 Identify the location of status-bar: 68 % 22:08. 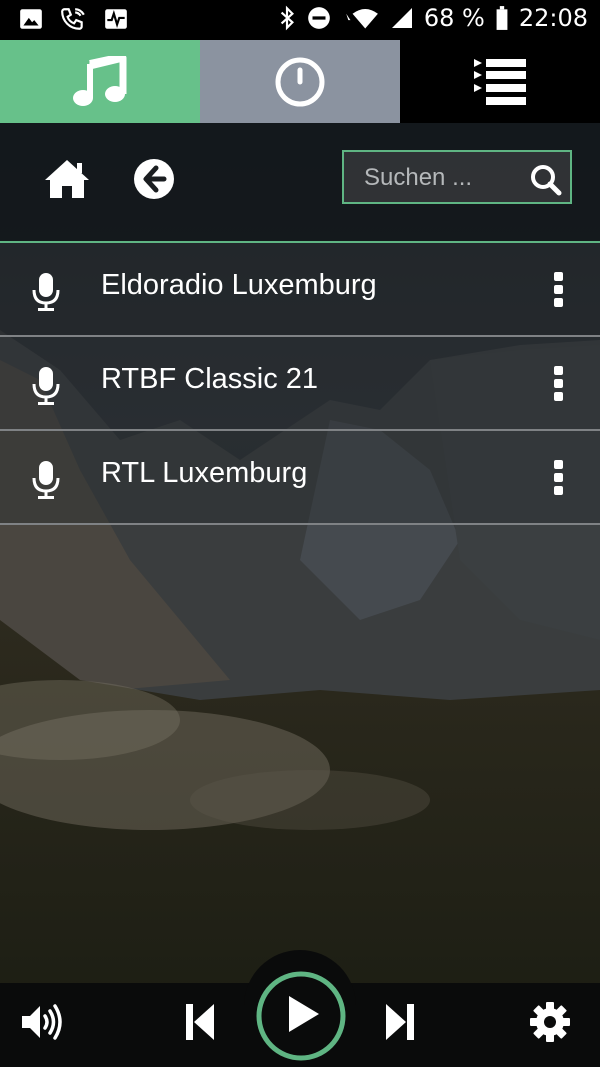
(300, 20).